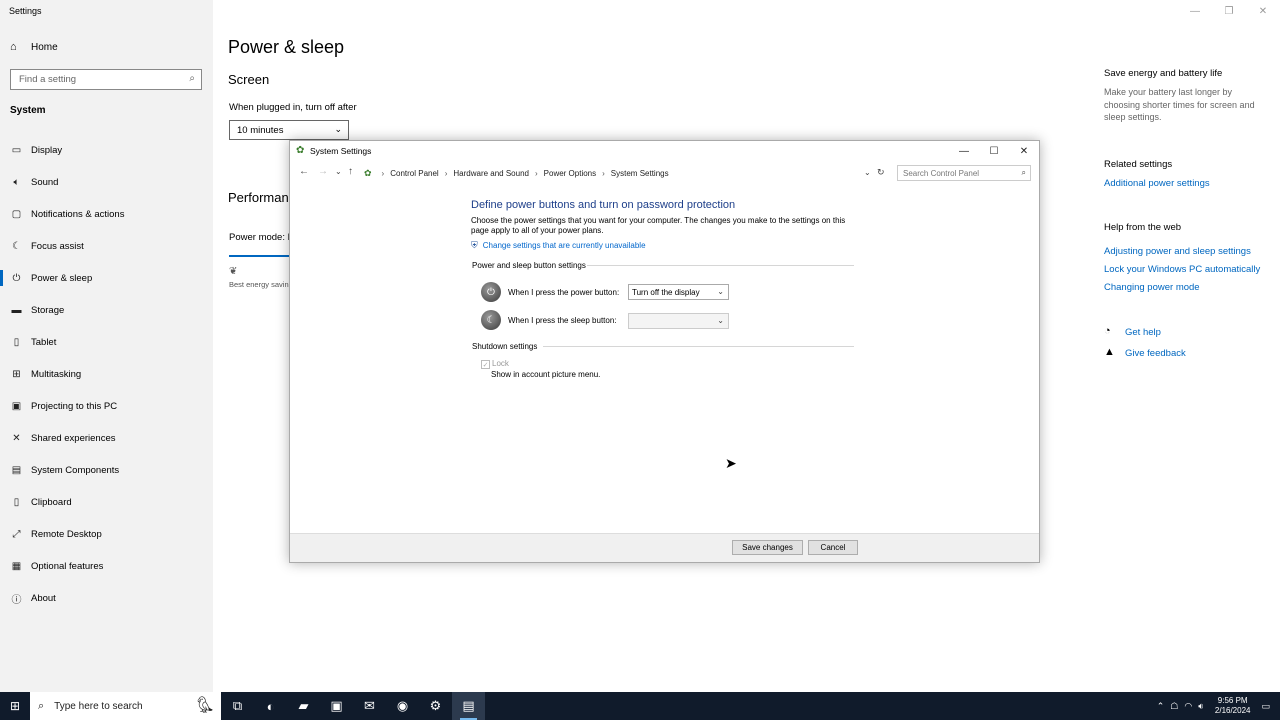 This screenshot has width=1280, height=720. I want to click on group-divider, so click(720, 265).